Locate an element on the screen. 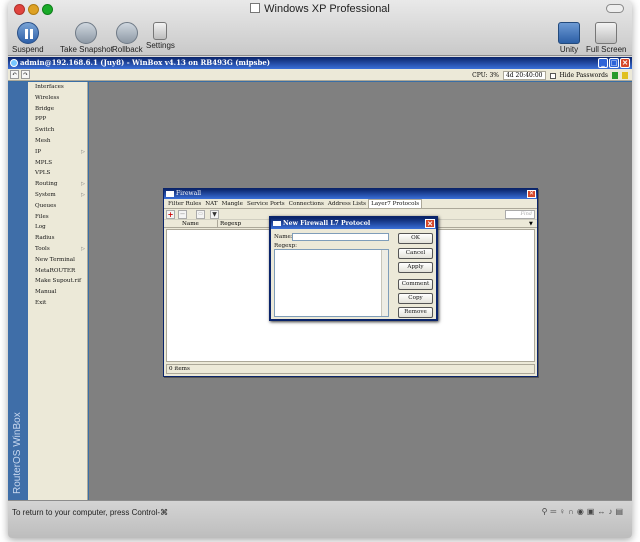 The image size is (640, 542). brand-text: RouterOS WinBox is located at coordinates (17, 453).